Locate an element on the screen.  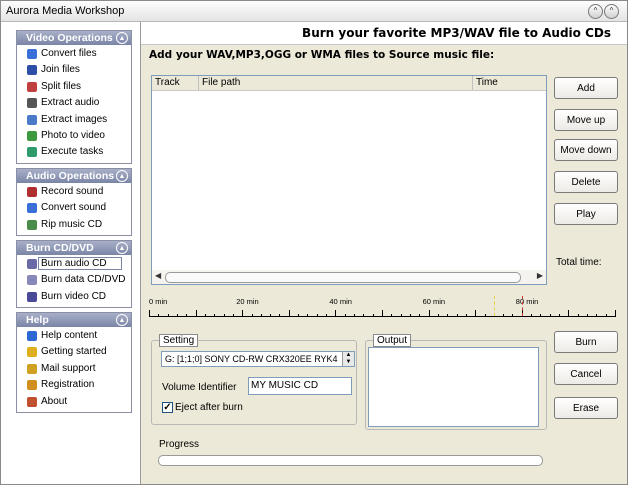
sidebar-item-label: Registration is located at coordinates (68, 385).